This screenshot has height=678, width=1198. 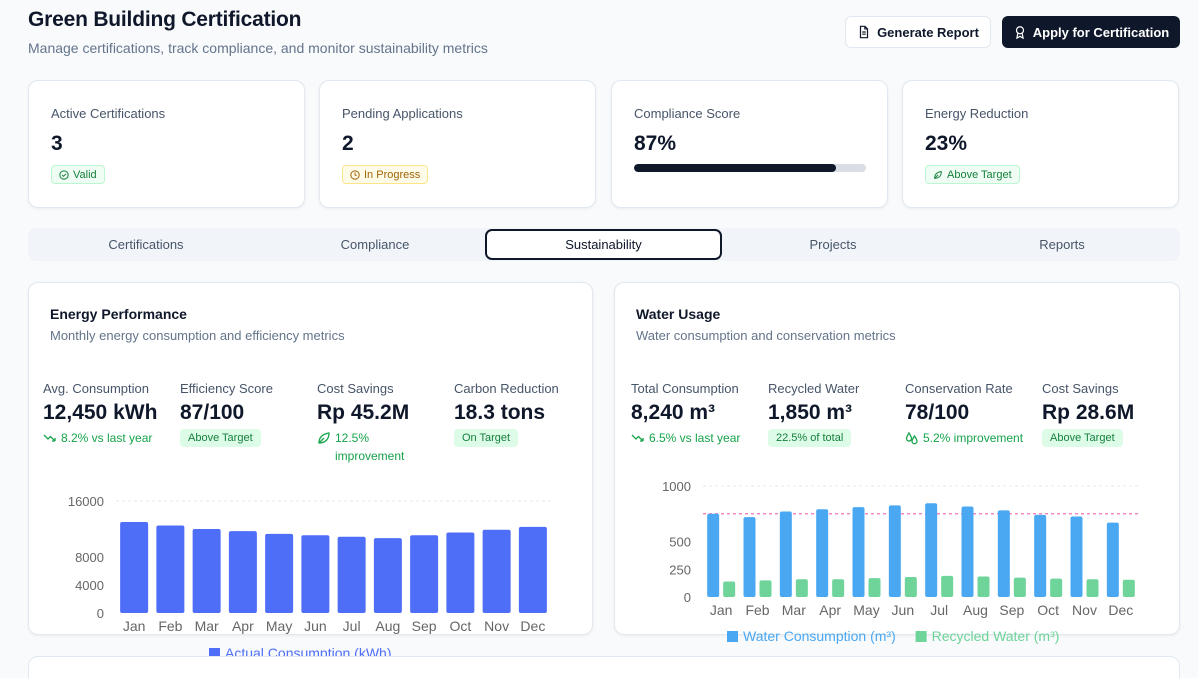 What do you see at coordinates (1084, 610) in the screenshot?
I see `x-tick-label: Nov` at bounding box center [1084, 610].